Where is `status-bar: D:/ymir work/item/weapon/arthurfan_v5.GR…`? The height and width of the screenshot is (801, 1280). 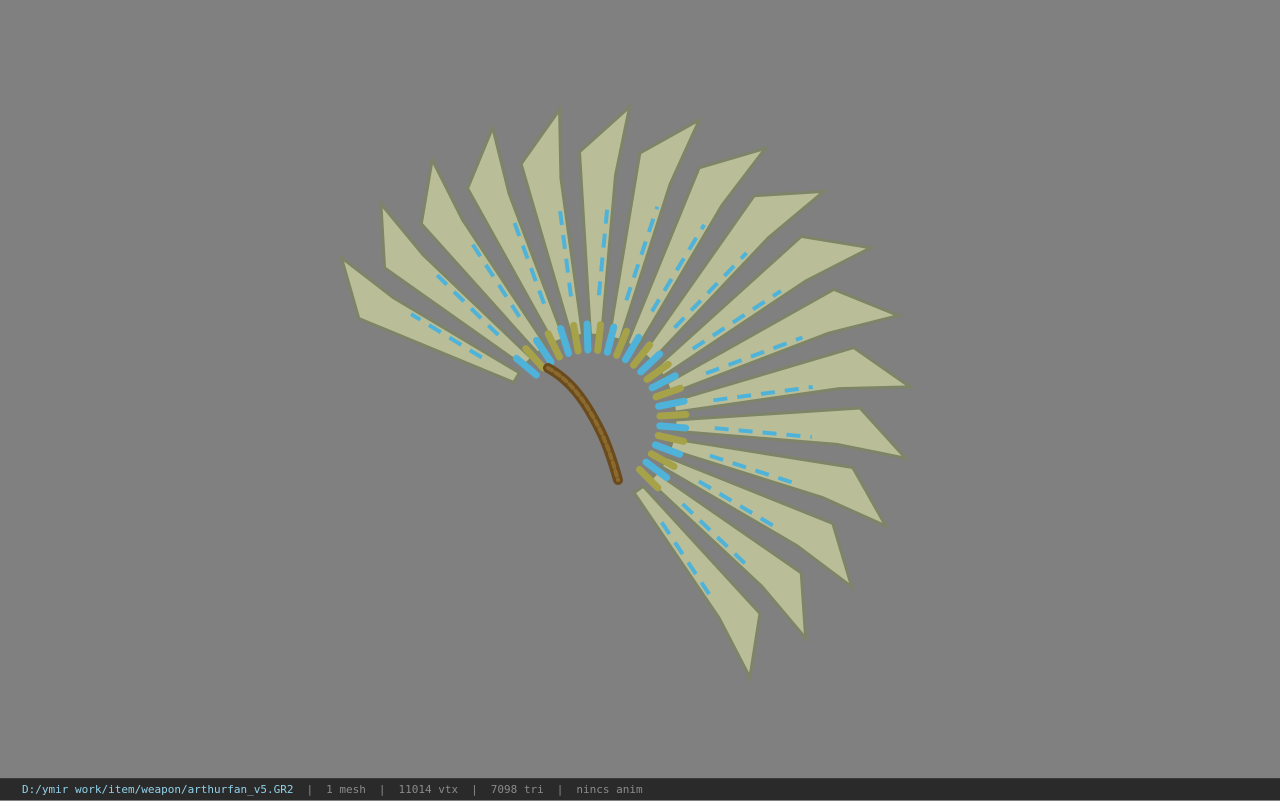 status-bar: D:/ymir work/item/weapon/arthurfan_v5.GR… is located at coordinates (640, 789).